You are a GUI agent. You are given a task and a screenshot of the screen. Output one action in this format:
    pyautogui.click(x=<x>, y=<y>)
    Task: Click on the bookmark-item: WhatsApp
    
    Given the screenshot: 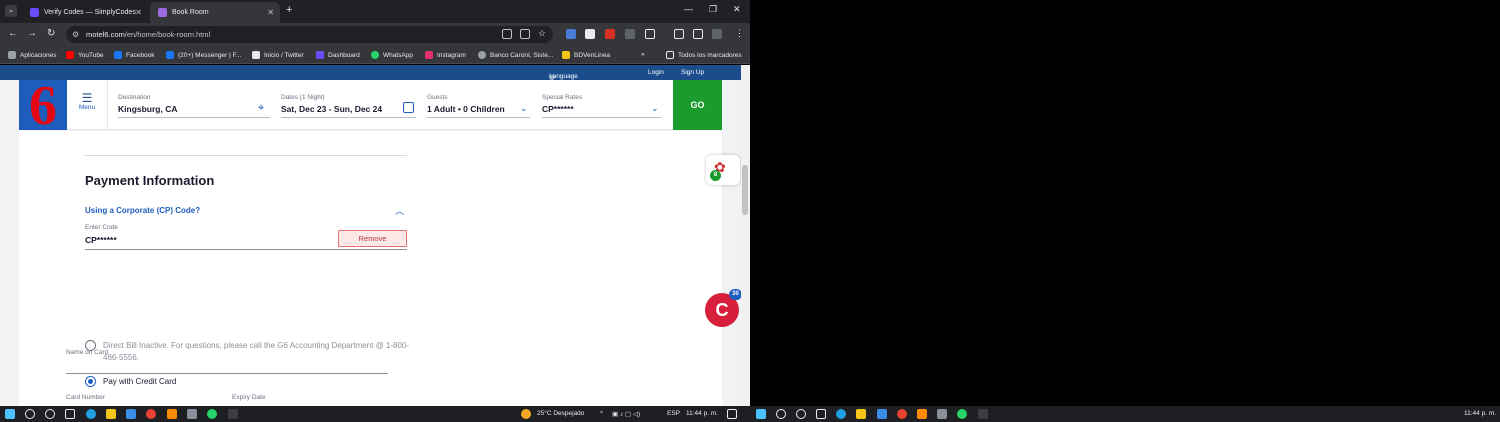 What is the action you would take?
    pyautogui.click(x=392, y=55)
    